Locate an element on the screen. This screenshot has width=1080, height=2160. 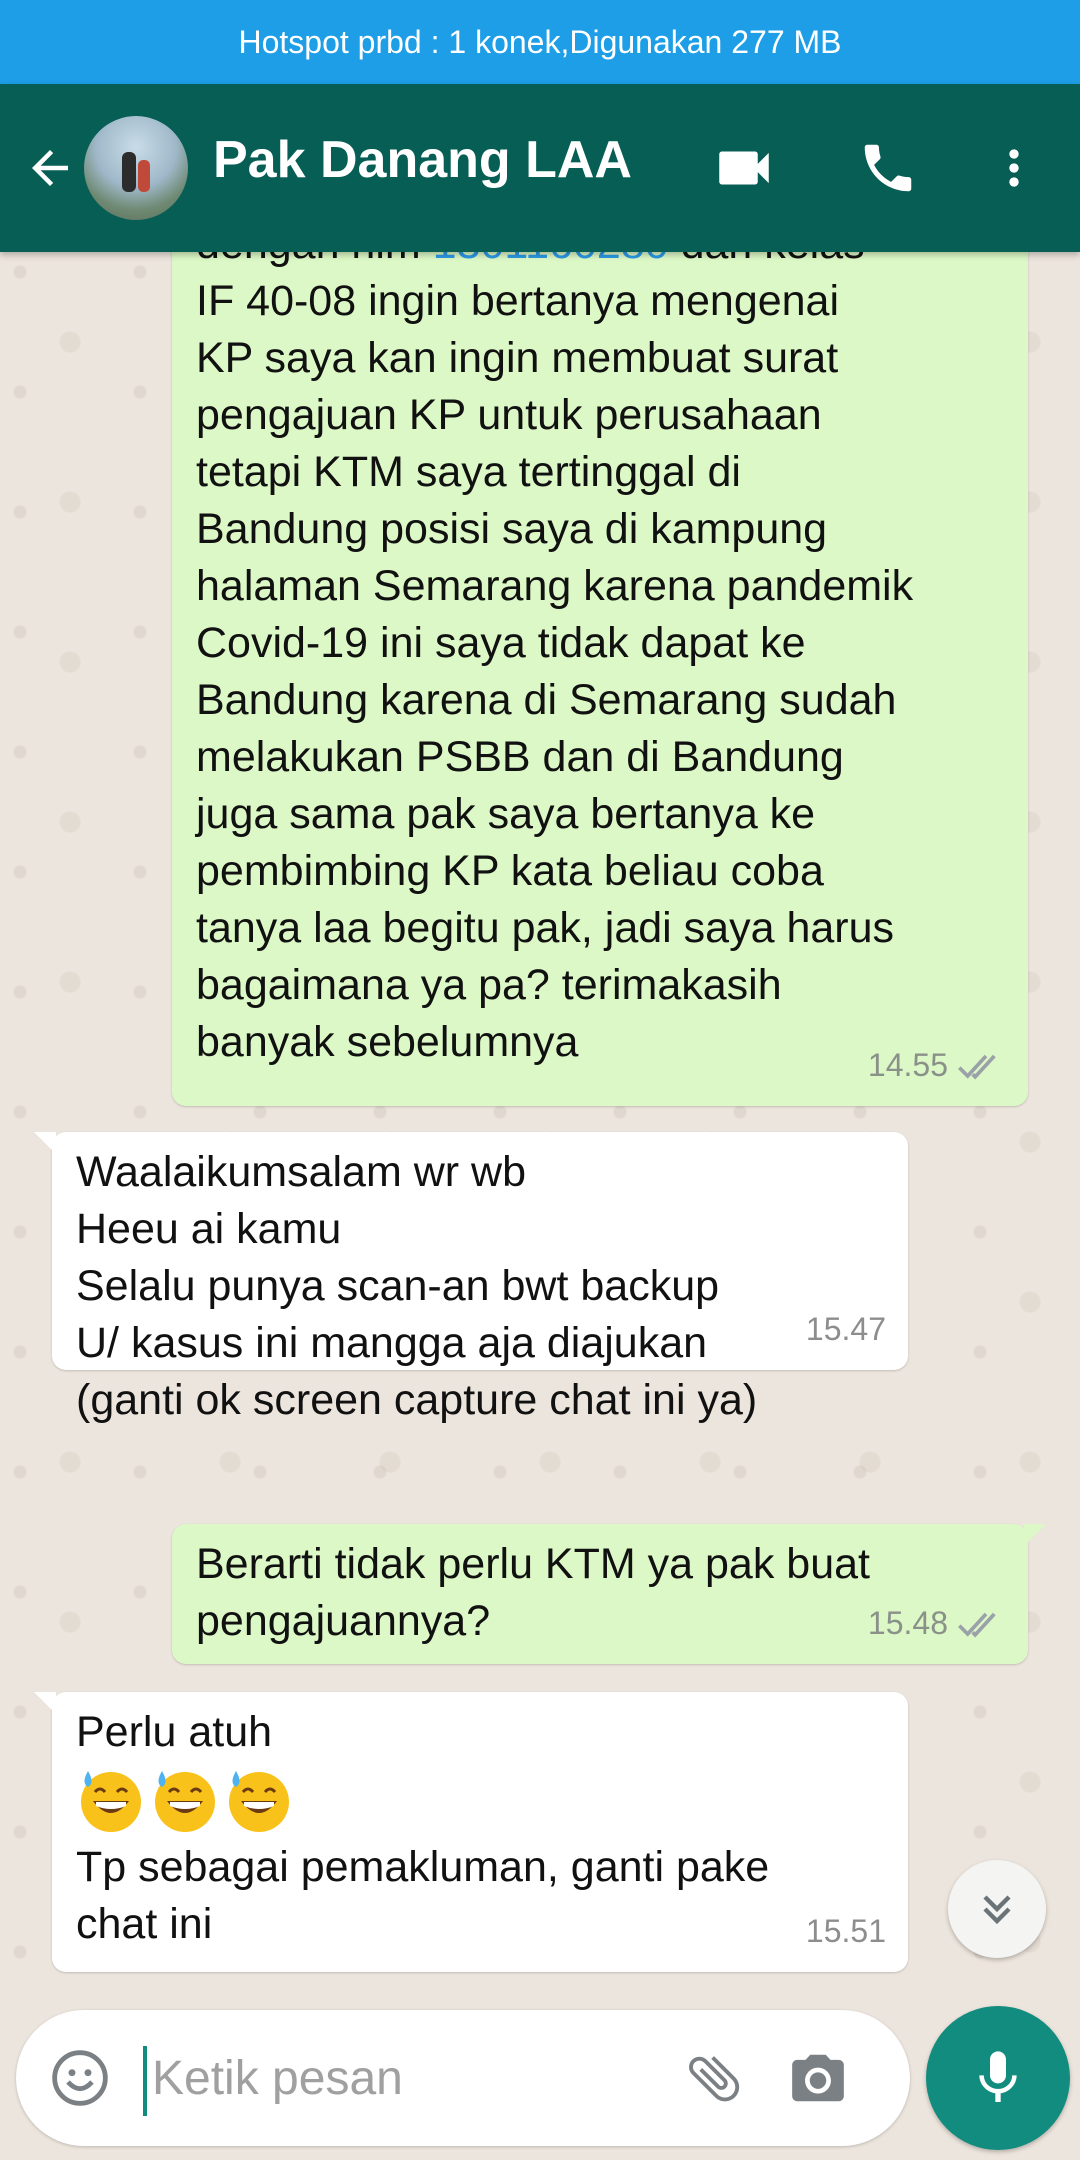
text-caret is located at coordinates (145, 2081).